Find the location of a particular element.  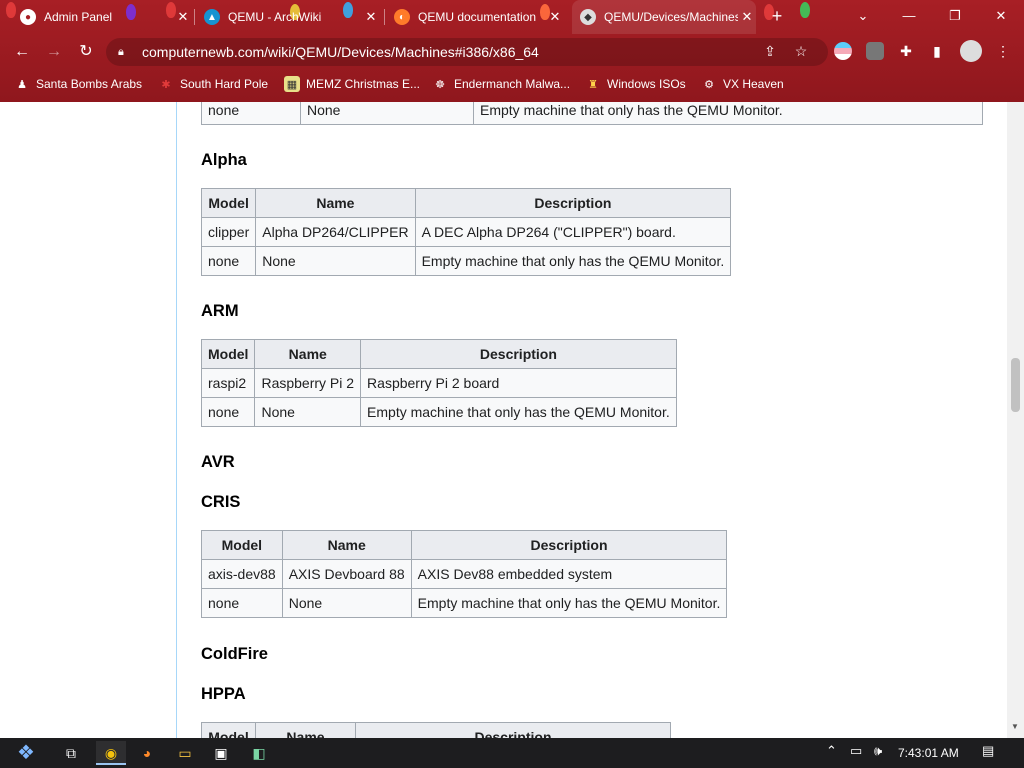

tab-qemu-documentation: ◐ QEMU documentation ✕ is located at coordinates (478, 17).